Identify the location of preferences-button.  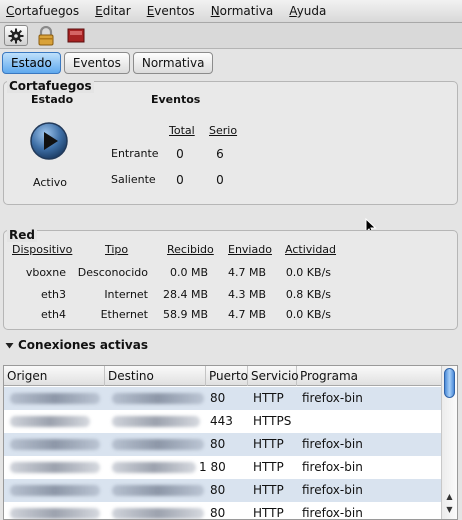
(16, 35).